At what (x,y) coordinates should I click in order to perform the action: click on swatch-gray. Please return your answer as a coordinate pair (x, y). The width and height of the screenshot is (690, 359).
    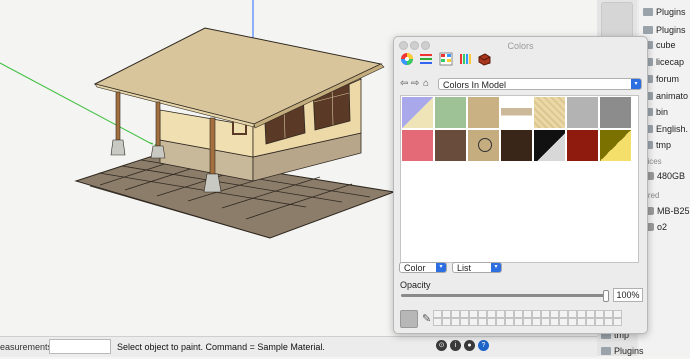
    Looking at the image, I should click on (615, 112).